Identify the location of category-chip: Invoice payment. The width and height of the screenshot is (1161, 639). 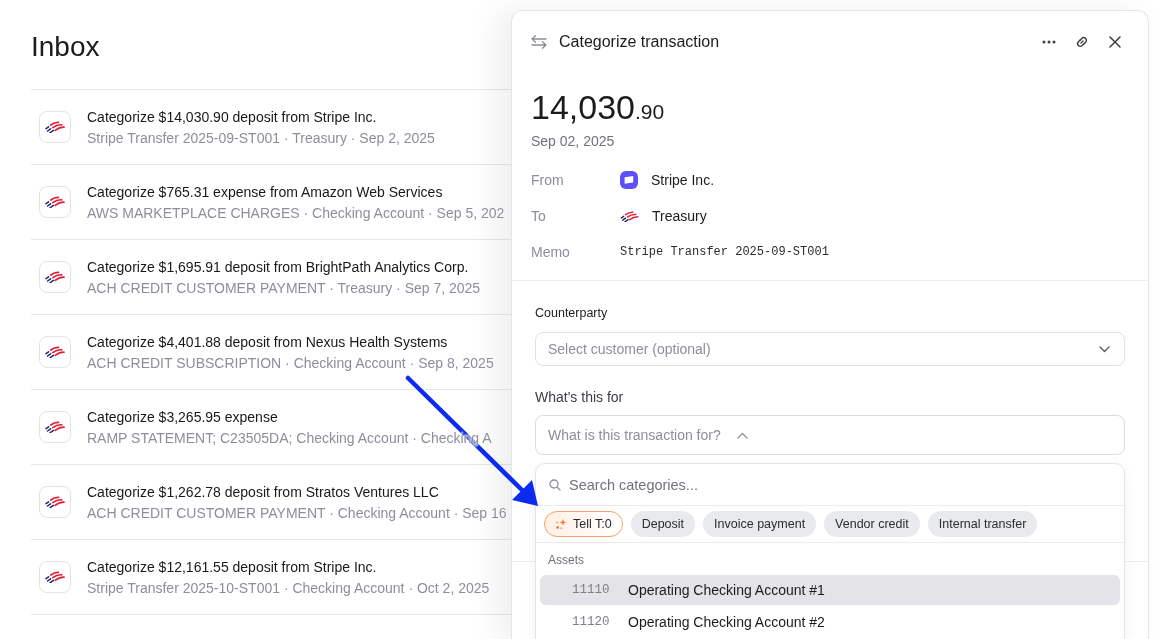
(760, 524).